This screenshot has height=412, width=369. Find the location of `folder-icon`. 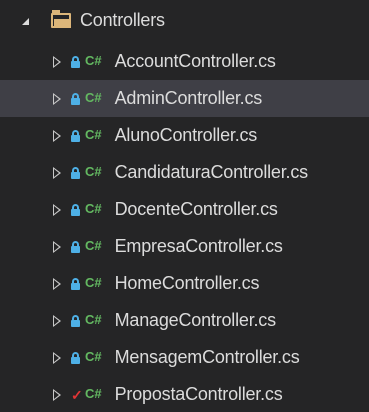

folder-icon is located at coordinates (61, 19).